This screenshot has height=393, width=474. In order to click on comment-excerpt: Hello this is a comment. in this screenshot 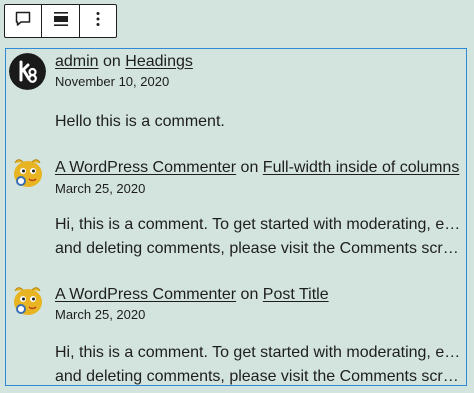, I will do `click(259, 122)`.